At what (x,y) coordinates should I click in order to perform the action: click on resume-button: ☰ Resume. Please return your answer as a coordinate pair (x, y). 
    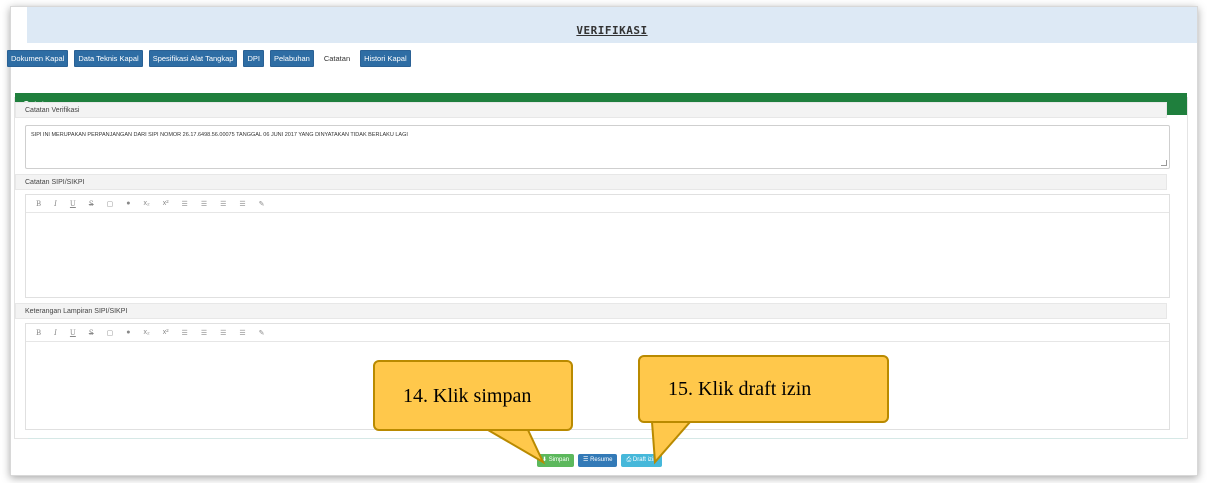
    Looking at the image, I should click on (598, 460).